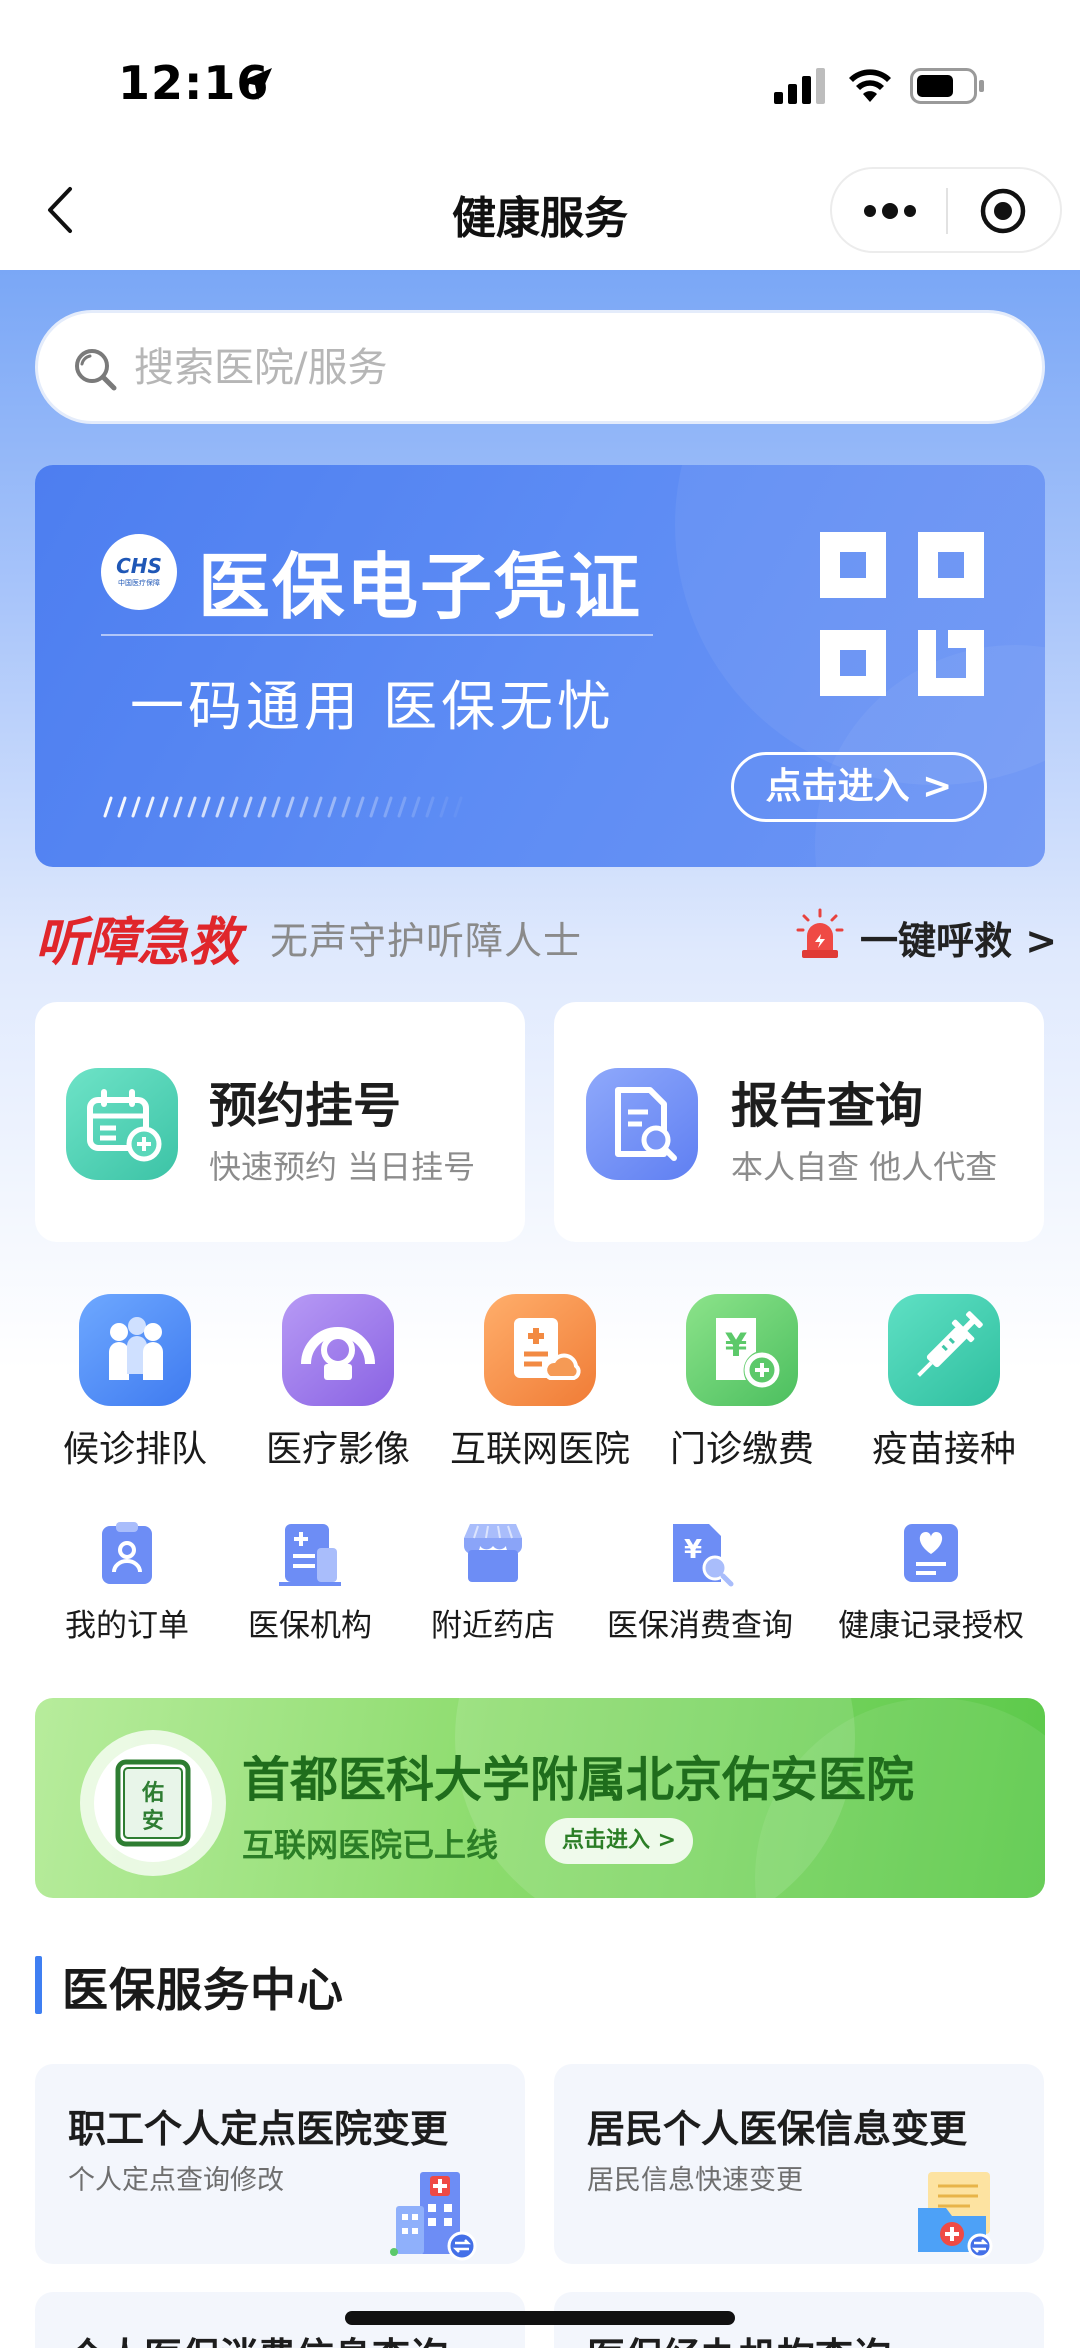  What do you see at coordinates (642, 1124) in the screenshot?
I see `report-search-icon` at bounding box center [642, 1124].